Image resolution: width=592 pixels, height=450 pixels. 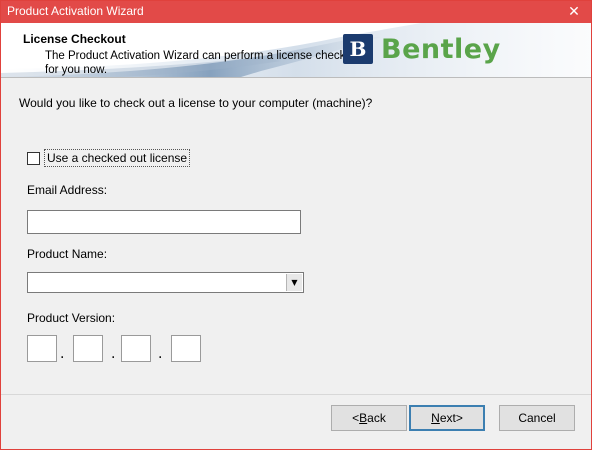 What do you see at coordinates (136, 348) in the screenshot?
I see `version-build-field` at bounding box center [136, 348].